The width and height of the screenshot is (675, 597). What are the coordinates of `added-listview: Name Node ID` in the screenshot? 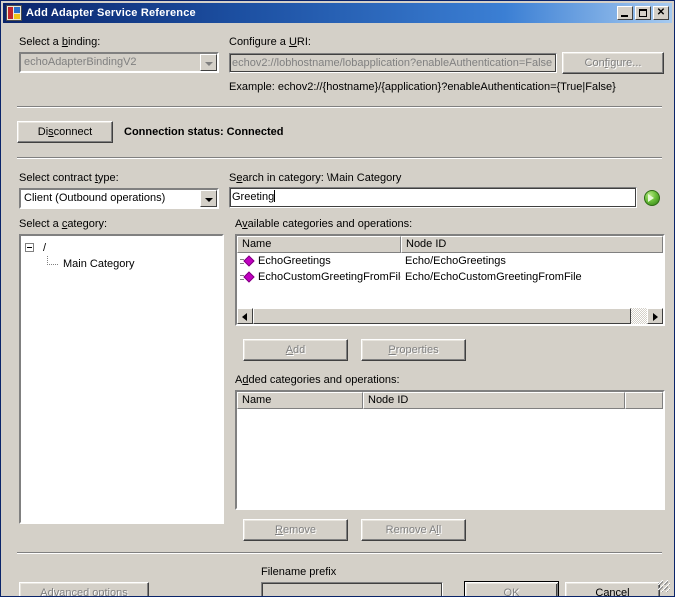 It's located at (450, 450).